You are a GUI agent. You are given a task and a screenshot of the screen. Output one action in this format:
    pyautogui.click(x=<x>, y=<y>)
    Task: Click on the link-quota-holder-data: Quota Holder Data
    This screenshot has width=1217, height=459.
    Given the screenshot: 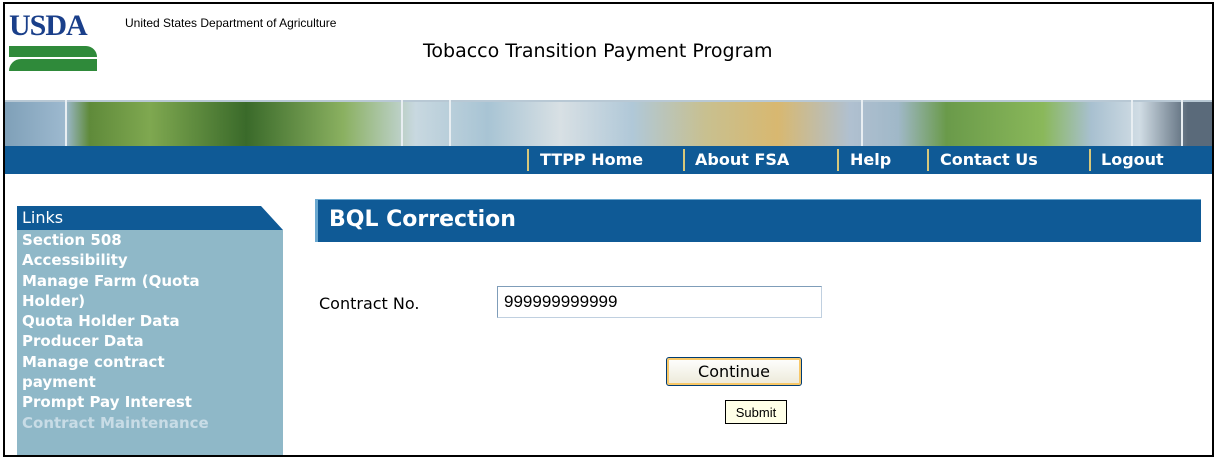 What is the action you would take?
    pyautogui.click(x=152, y=321)
    